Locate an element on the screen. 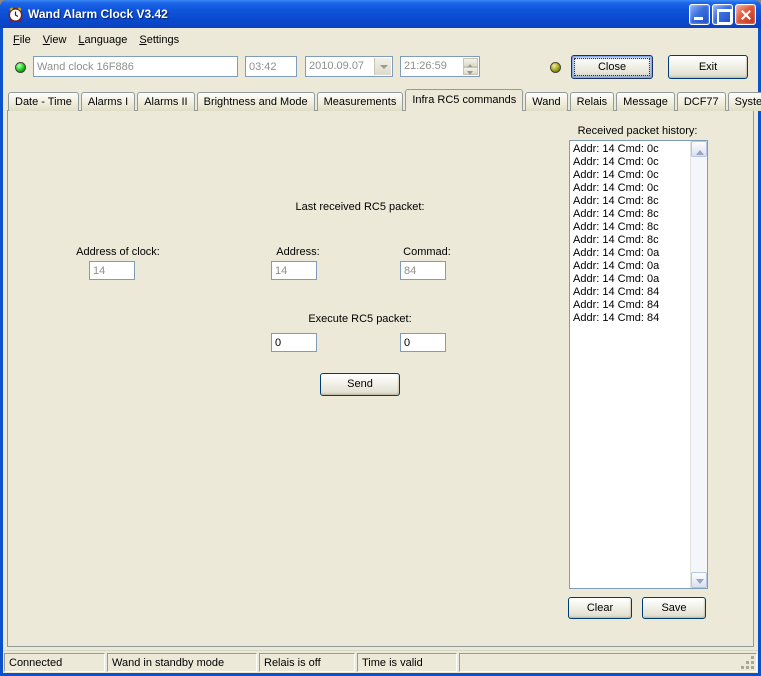 The image size is (761, 676). last-received-label: Last received RC5 packet: is located at coordinates (360, 207).